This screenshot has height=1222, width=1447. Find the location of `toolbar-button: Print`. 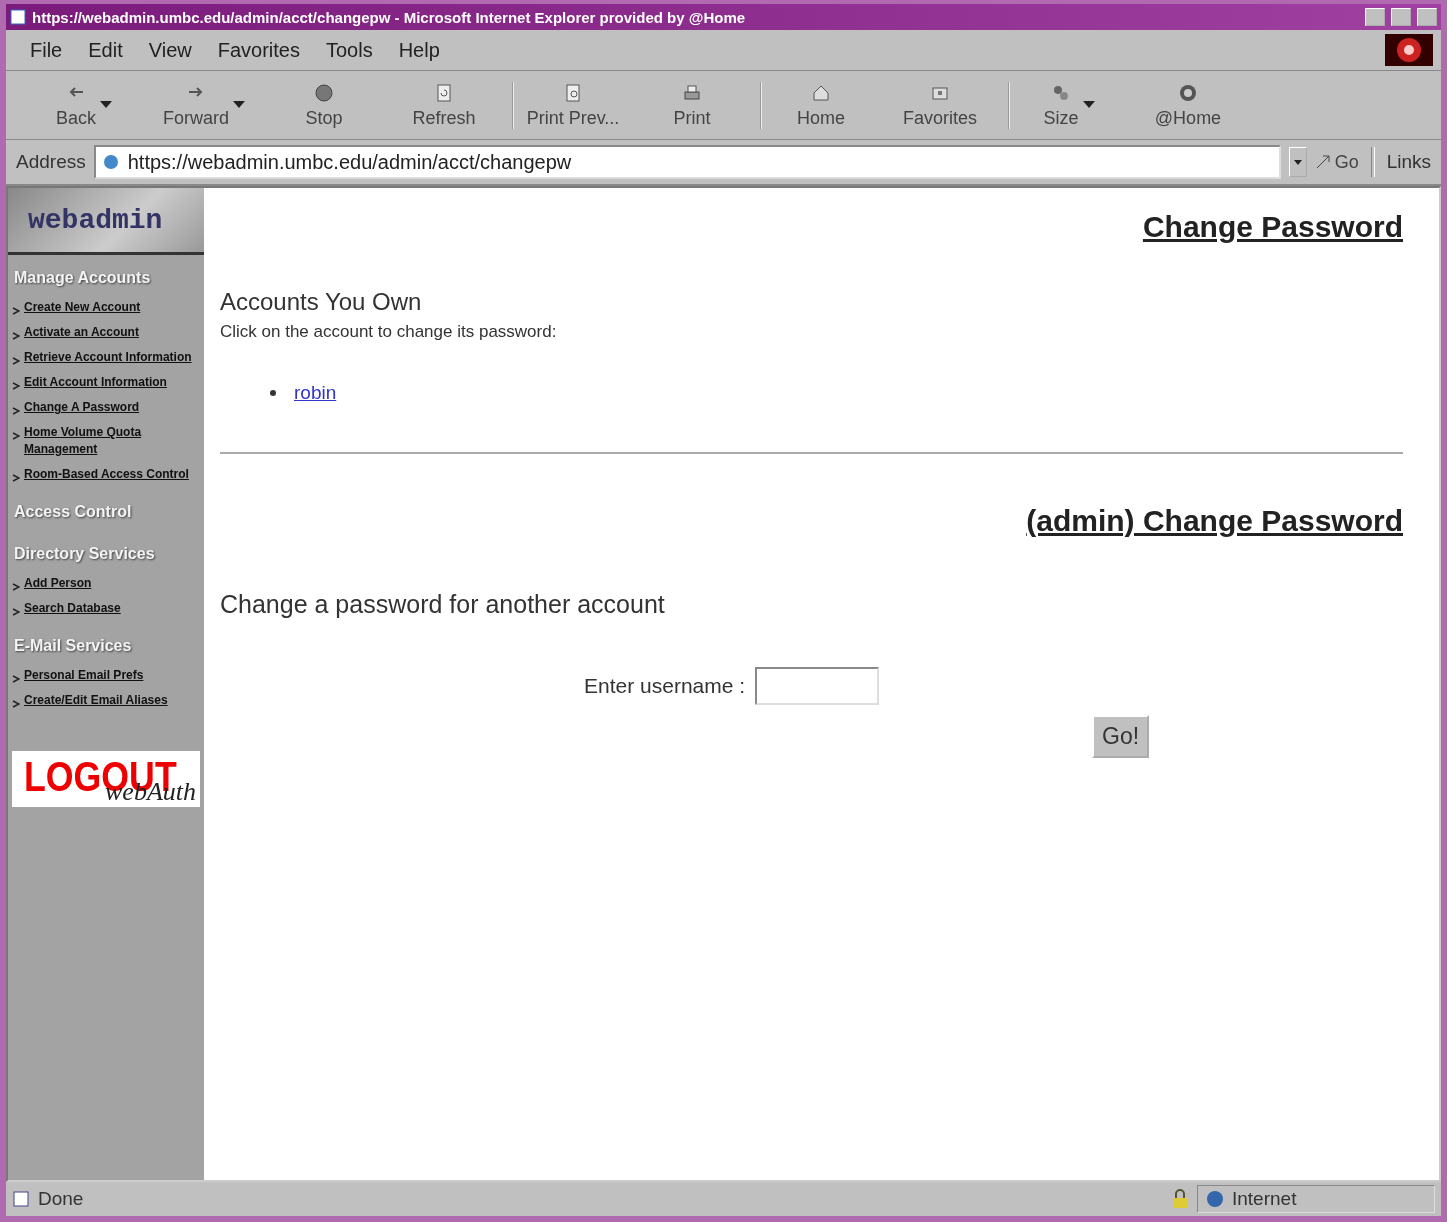

toolbar-button: Print is located at coordinates (692, 105).